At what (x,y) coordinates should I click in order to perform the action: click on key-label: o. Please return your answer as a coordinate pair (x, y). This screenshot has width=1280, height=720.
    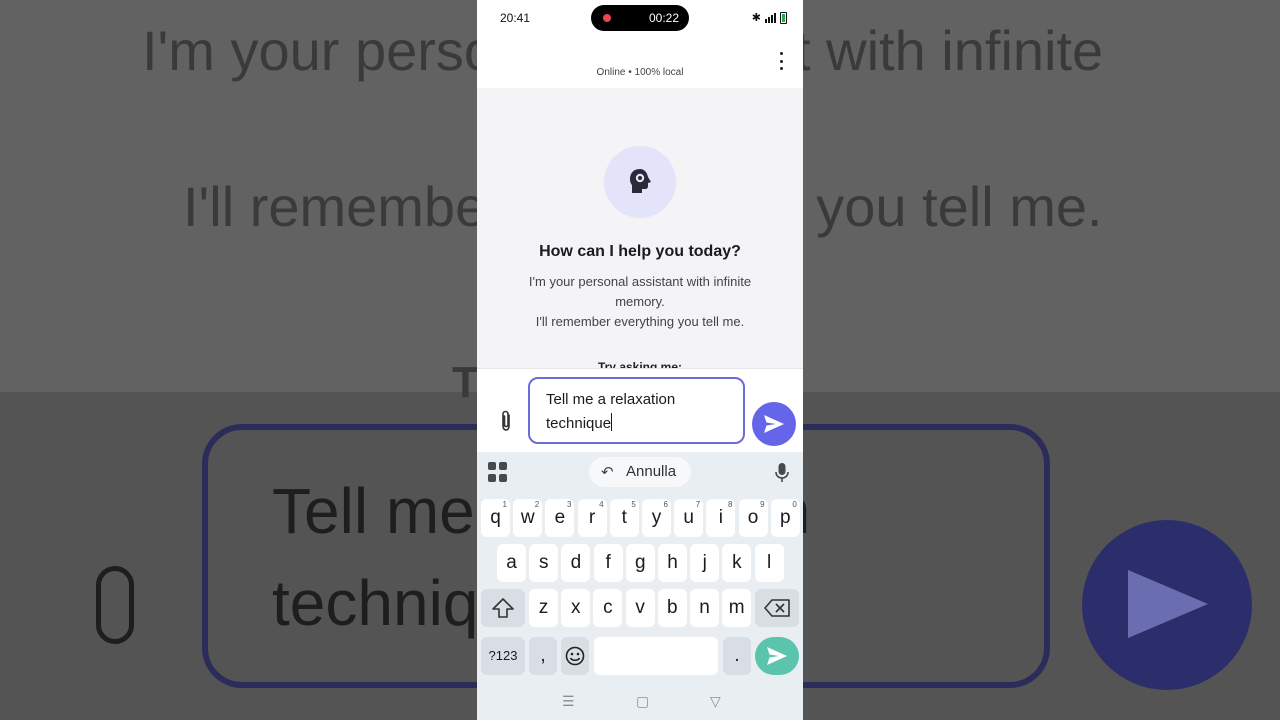
    Looking at the image, I should click on (753, 517).